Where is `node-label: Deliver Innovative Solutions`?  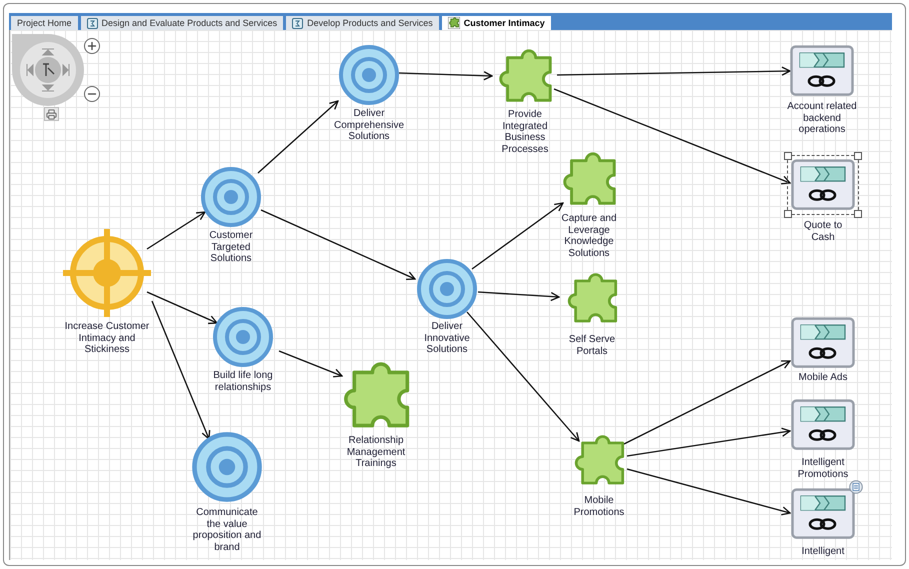 node-label: Deliver Innovative Solutions is located at coordinates (447, 338).